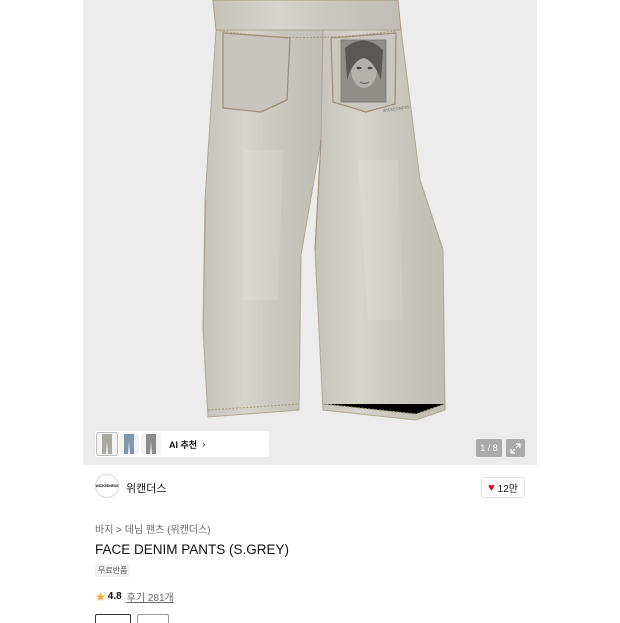 The image size is (620, 623). What do you see at coordinates (192, 549) in the screenshot?
I see `product-title: FACE DENIM PANTS (S.GREY)` at bounding box center [192, 549].